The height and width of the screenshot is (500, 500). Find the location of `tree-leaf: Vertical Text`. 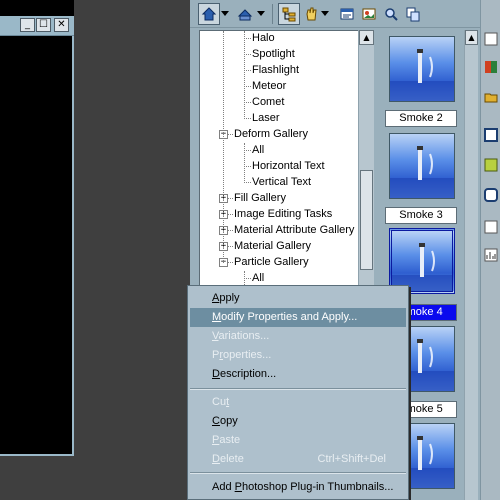

tree-leaf: Vertical Text is located at coordinates (281, 182).